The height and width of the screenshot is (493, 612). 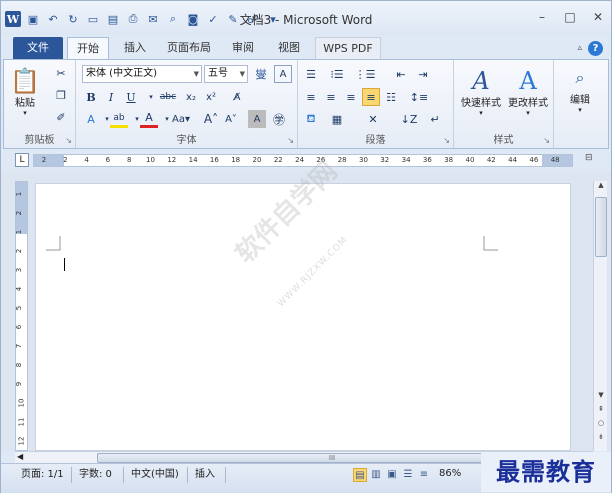 I want to click on grow-font-icon: A˄, so click(x=211, y=119).